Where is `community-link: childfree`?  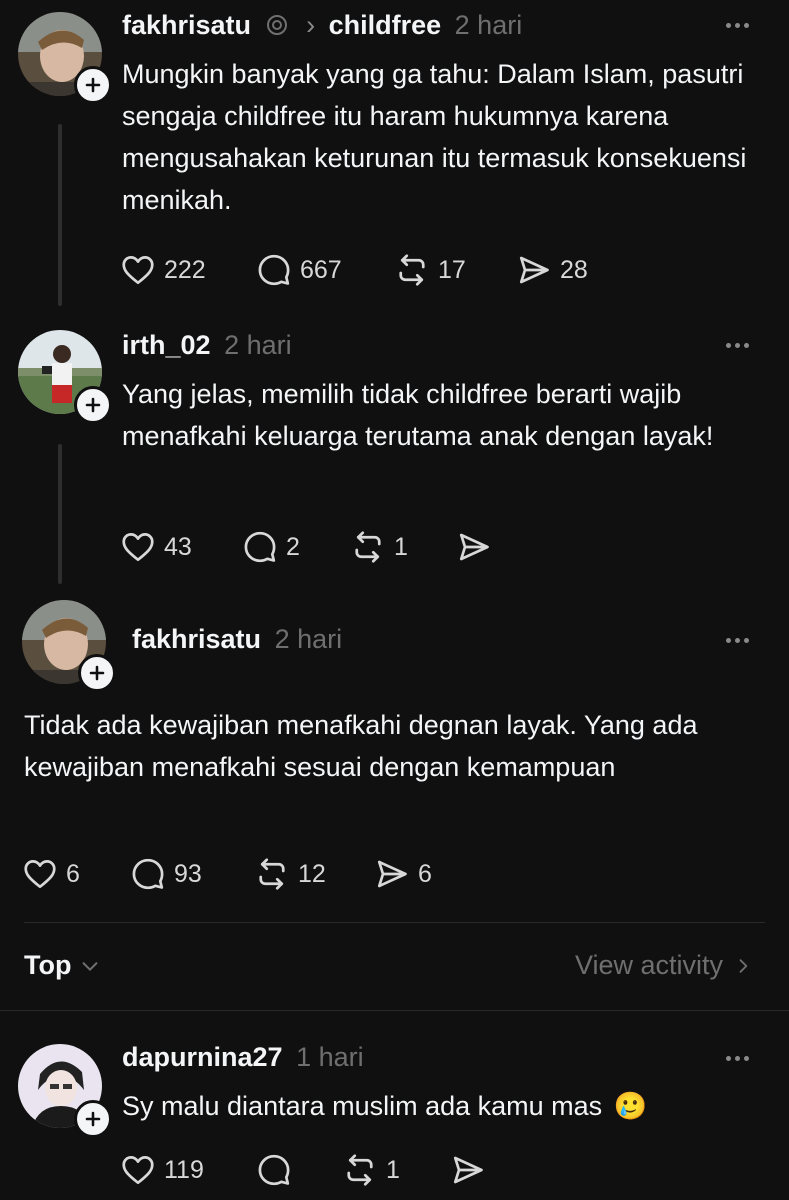 community-link: childfree is located at coordinates (385, 25).